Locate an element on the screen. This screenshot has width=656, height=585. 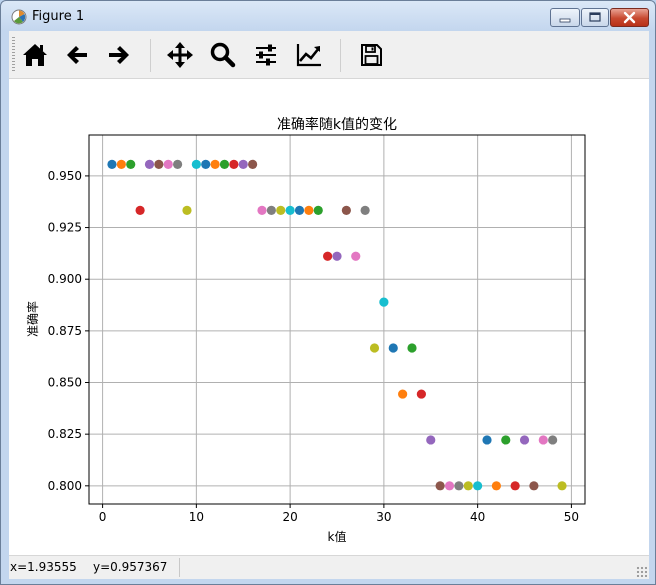
matplotlib-app-icon is located at coordinates (19, 17).